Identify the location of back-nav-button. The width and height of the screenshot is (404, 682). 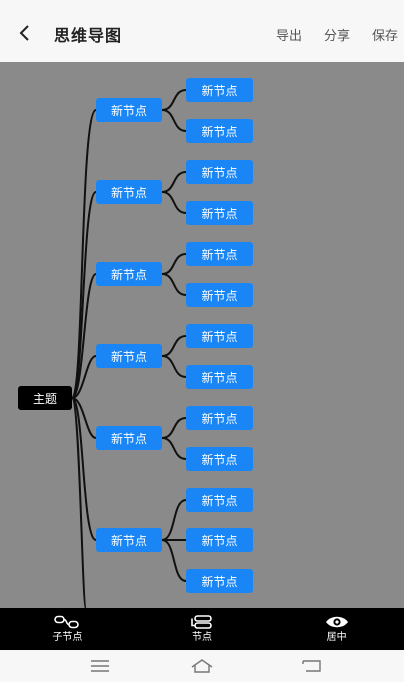
(312, 666).